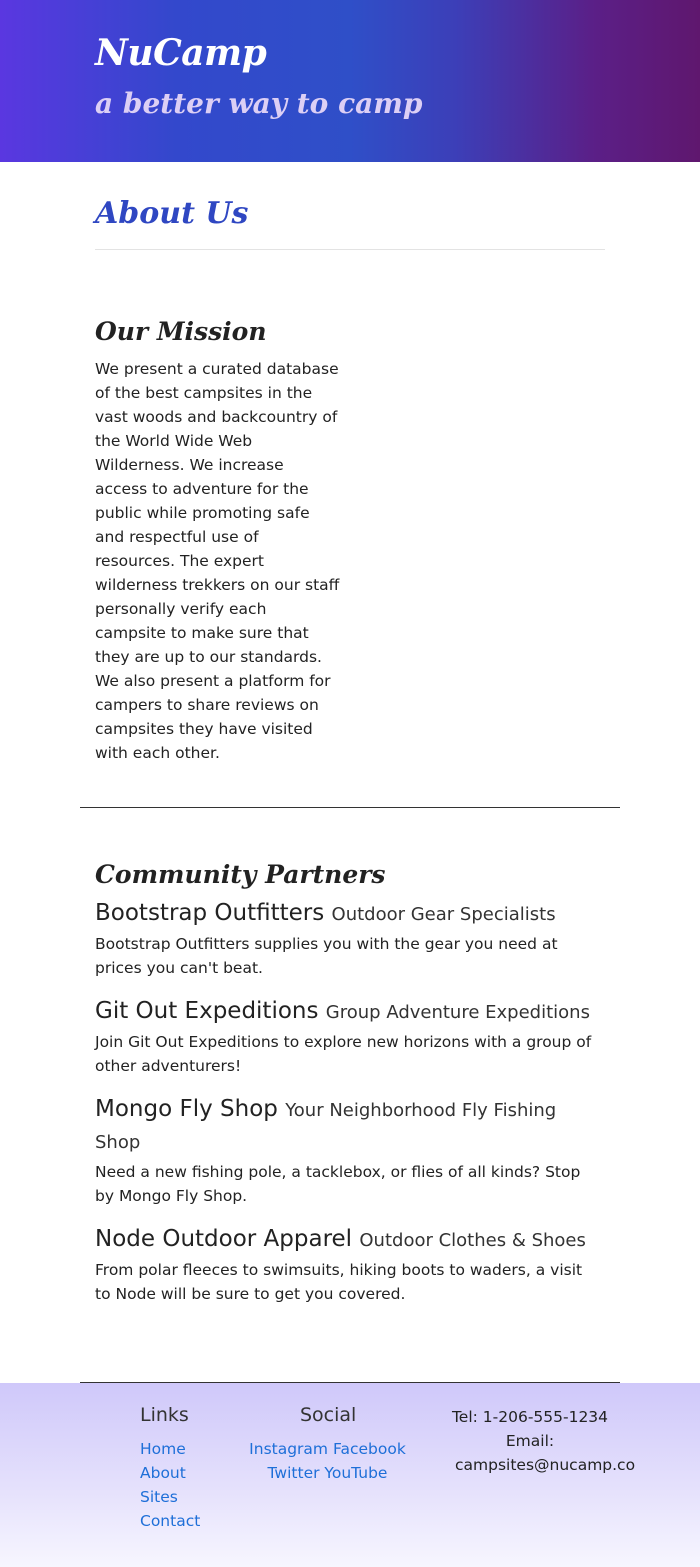 The width and height of the screenshot is (700, 1567). I want to click on twitter-link: Twitter, so click(294, 1473).